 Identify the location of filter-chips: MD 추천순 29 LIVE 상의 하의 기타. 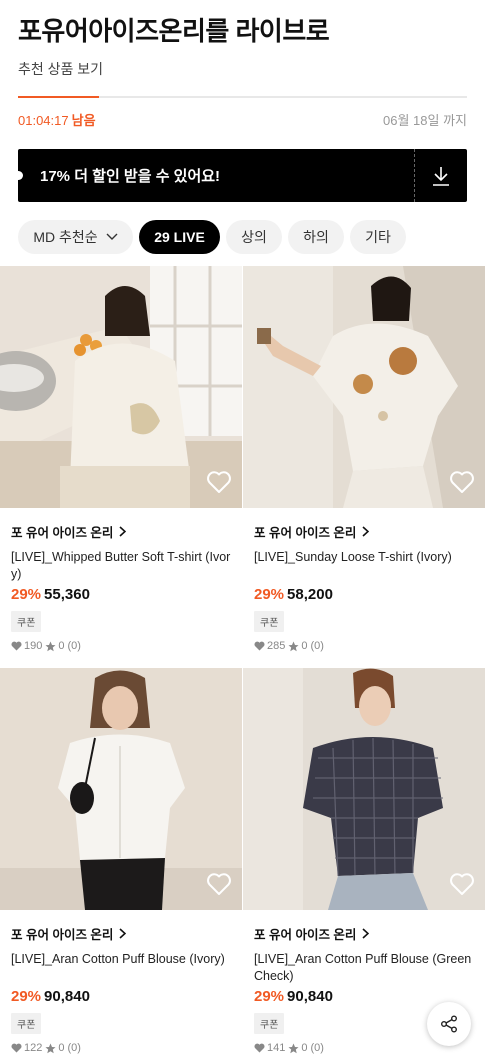
(251, 237).